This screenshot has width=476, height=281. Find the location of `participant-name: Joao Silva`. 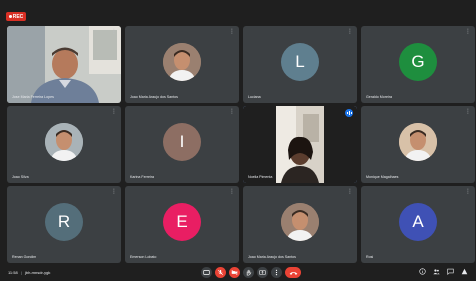

participant-name: Joao Silva is located at coordinates (20, 177).